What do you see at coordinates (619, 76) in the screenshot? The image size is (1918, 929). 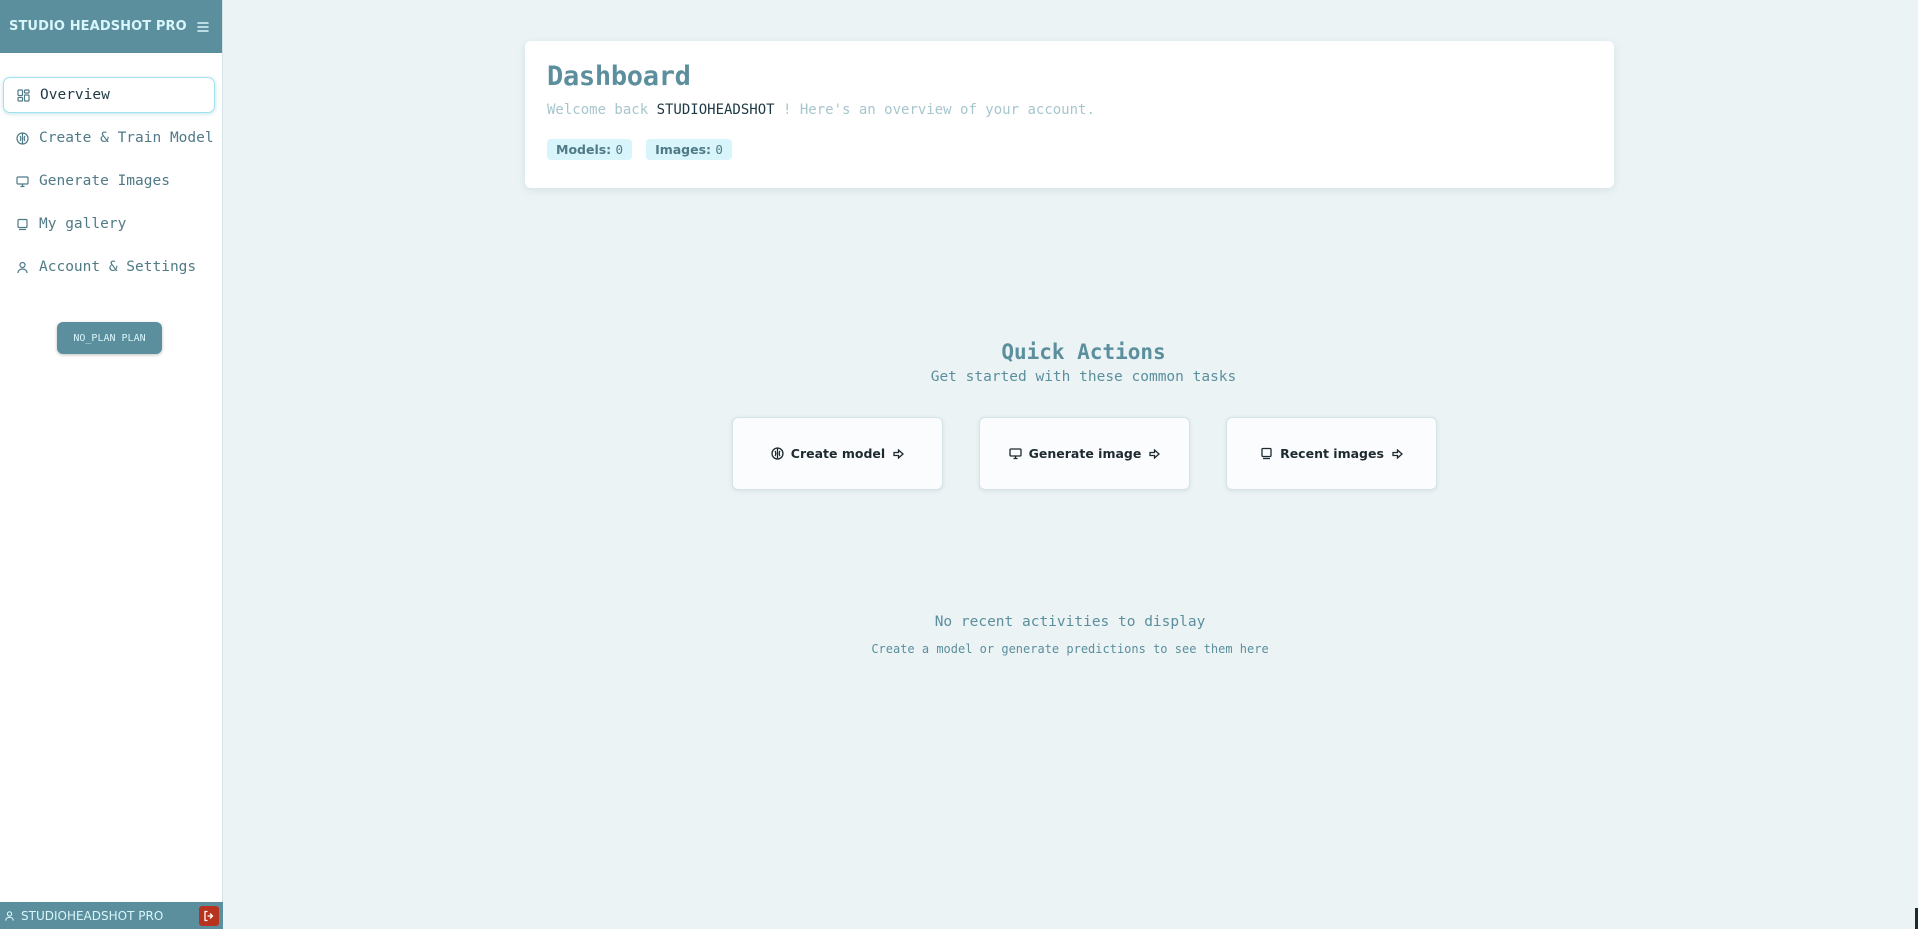 I see `page-title: Dashboard` at bounding box center [619, 76].